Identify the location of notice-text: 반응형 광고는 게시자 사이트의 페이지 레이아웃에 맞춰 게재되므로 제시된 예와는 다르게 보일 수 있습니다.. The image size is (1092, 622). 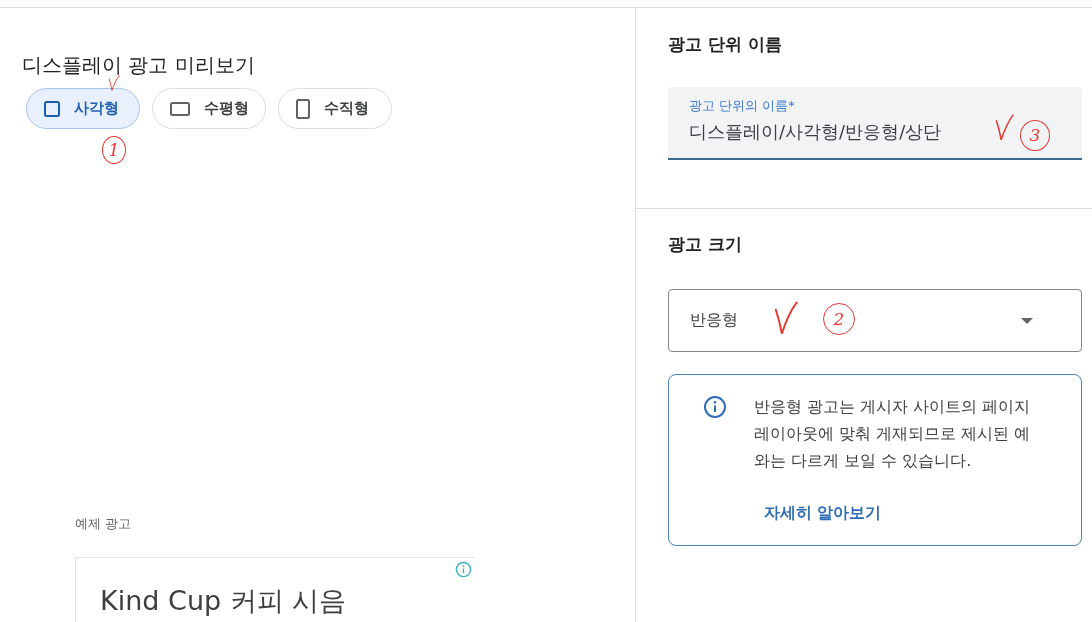
(893, 434).